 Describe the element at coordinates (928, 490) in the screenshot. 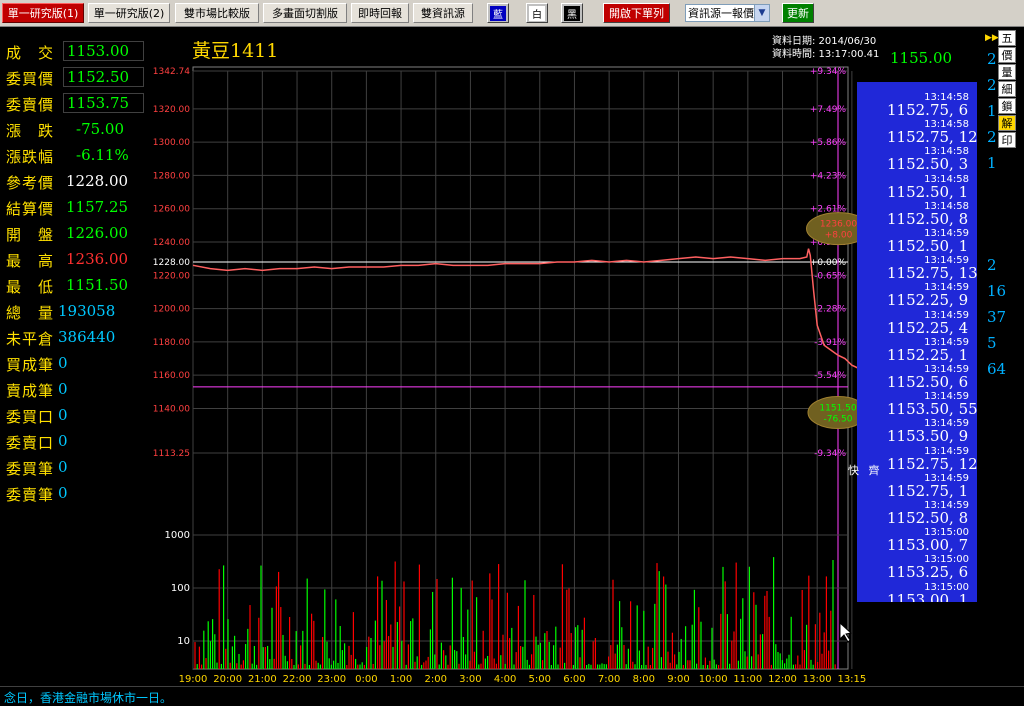

I see `tick-price-volume: 1152.75, 1` at that location.